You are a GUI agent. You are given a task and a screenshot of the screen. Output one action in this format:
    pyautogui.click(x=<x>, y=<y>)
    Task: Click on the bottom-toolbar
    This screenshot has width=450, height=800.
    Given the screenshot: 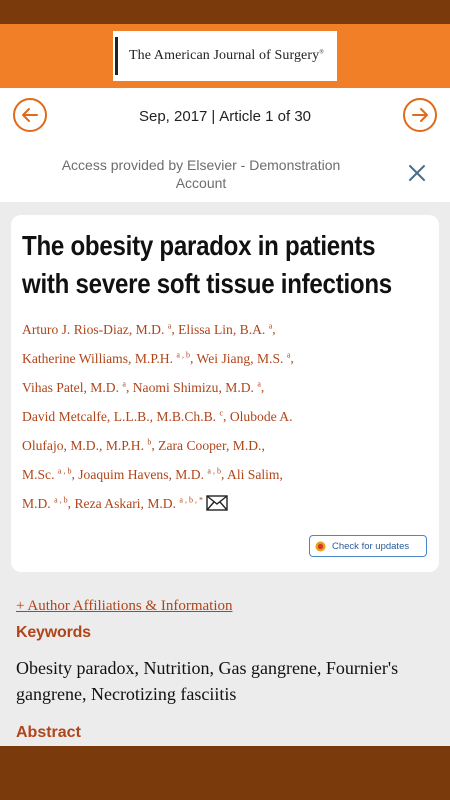 What is the action you would take?
    pyautogui.click(x=225, y=773)
    